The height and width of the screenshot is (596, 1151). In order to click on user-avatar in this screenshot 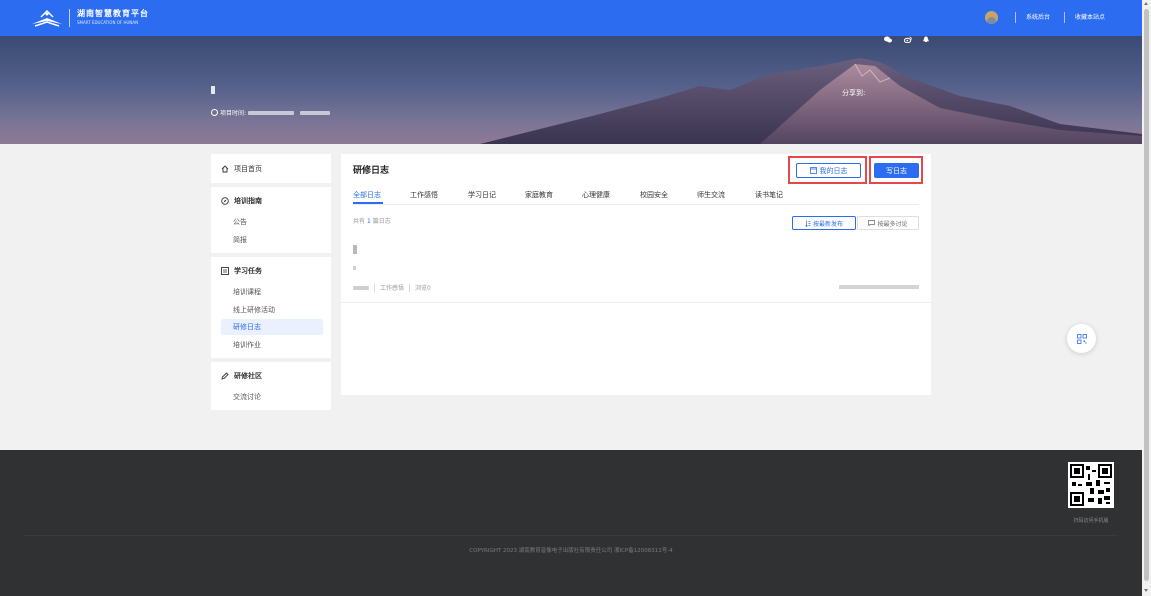, I will do `click(991, 17)`.